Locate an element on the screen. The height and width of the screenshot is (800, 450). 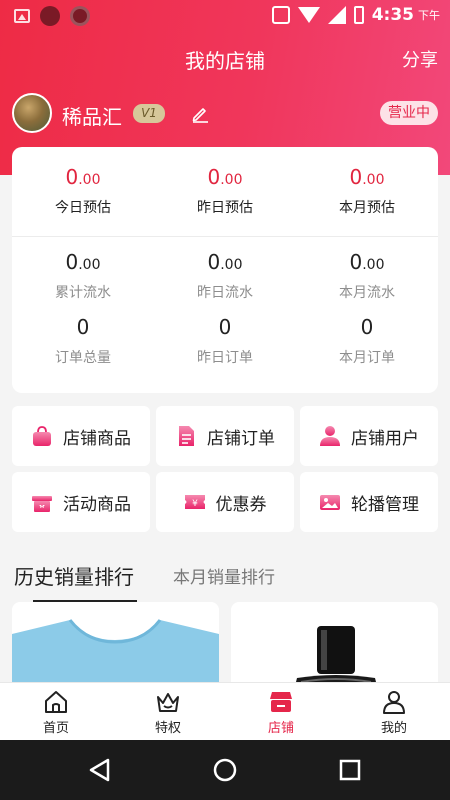
stat-total-flow: 0.00 累计流水 is located at coordinates (83, 276).